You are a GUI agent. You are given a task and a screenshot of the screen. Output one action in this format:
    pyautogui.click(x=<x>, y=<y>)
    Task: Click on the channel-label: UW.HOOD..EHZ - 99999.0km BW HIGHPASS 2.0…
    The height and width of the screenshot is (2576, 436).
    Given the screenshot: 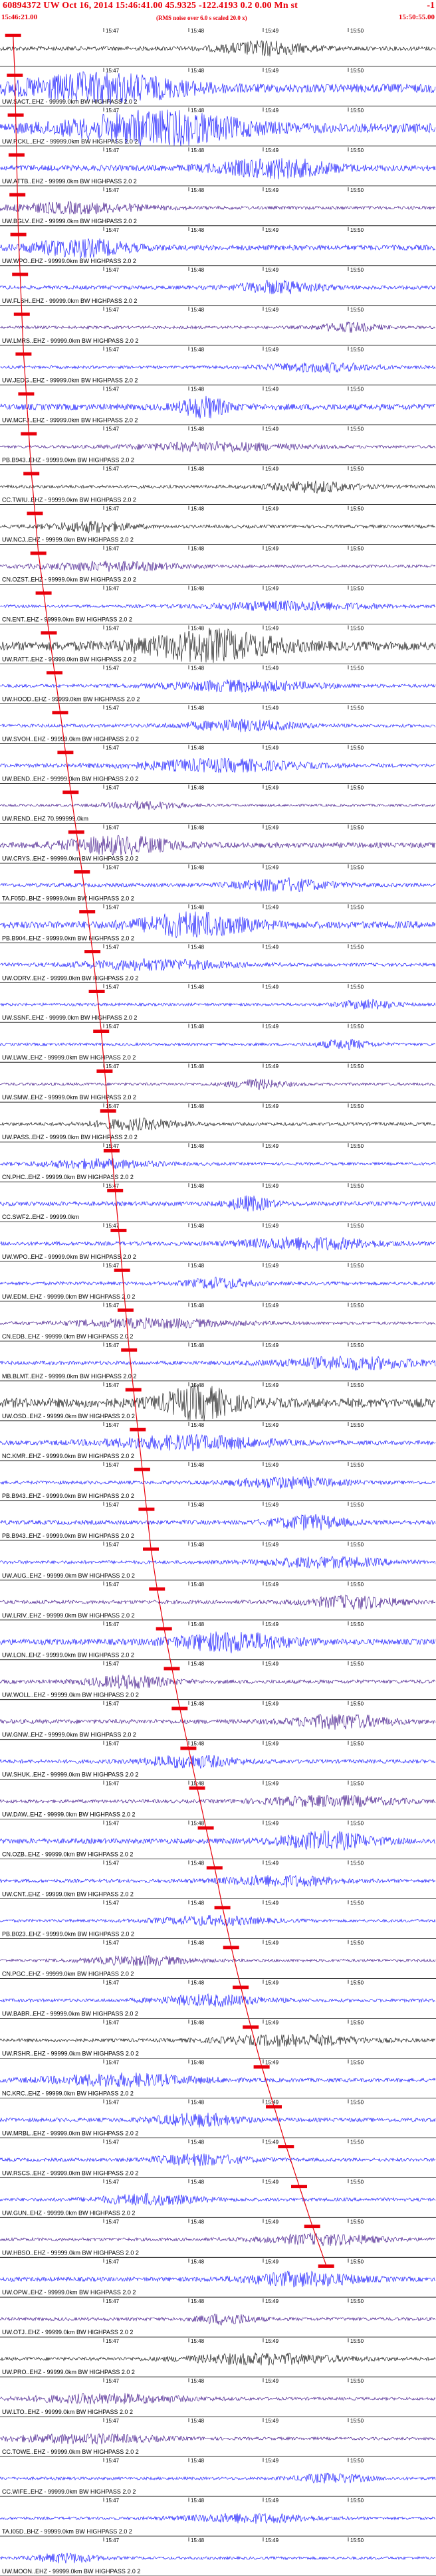 What is the action you would take?
    pyautogui.click(x=71, y=699)
    